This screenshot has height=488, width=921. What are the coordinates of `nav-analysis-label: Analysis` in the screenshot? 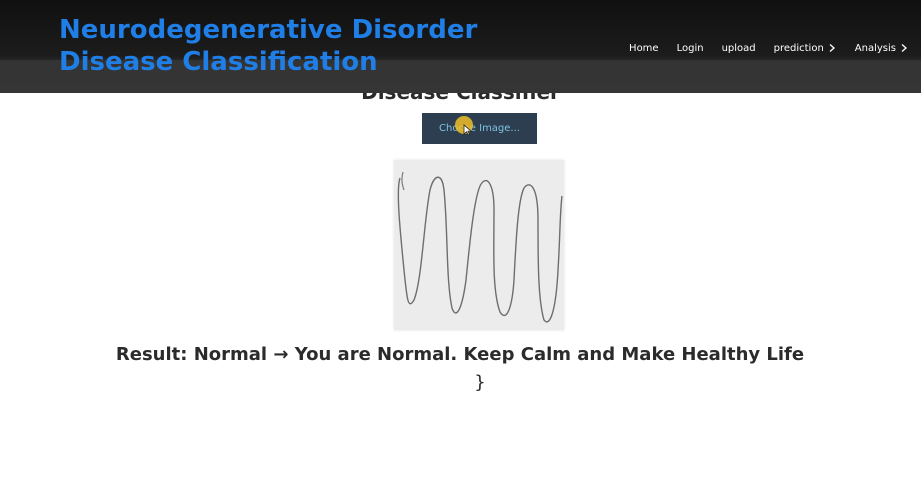 It's located at (875, 48).